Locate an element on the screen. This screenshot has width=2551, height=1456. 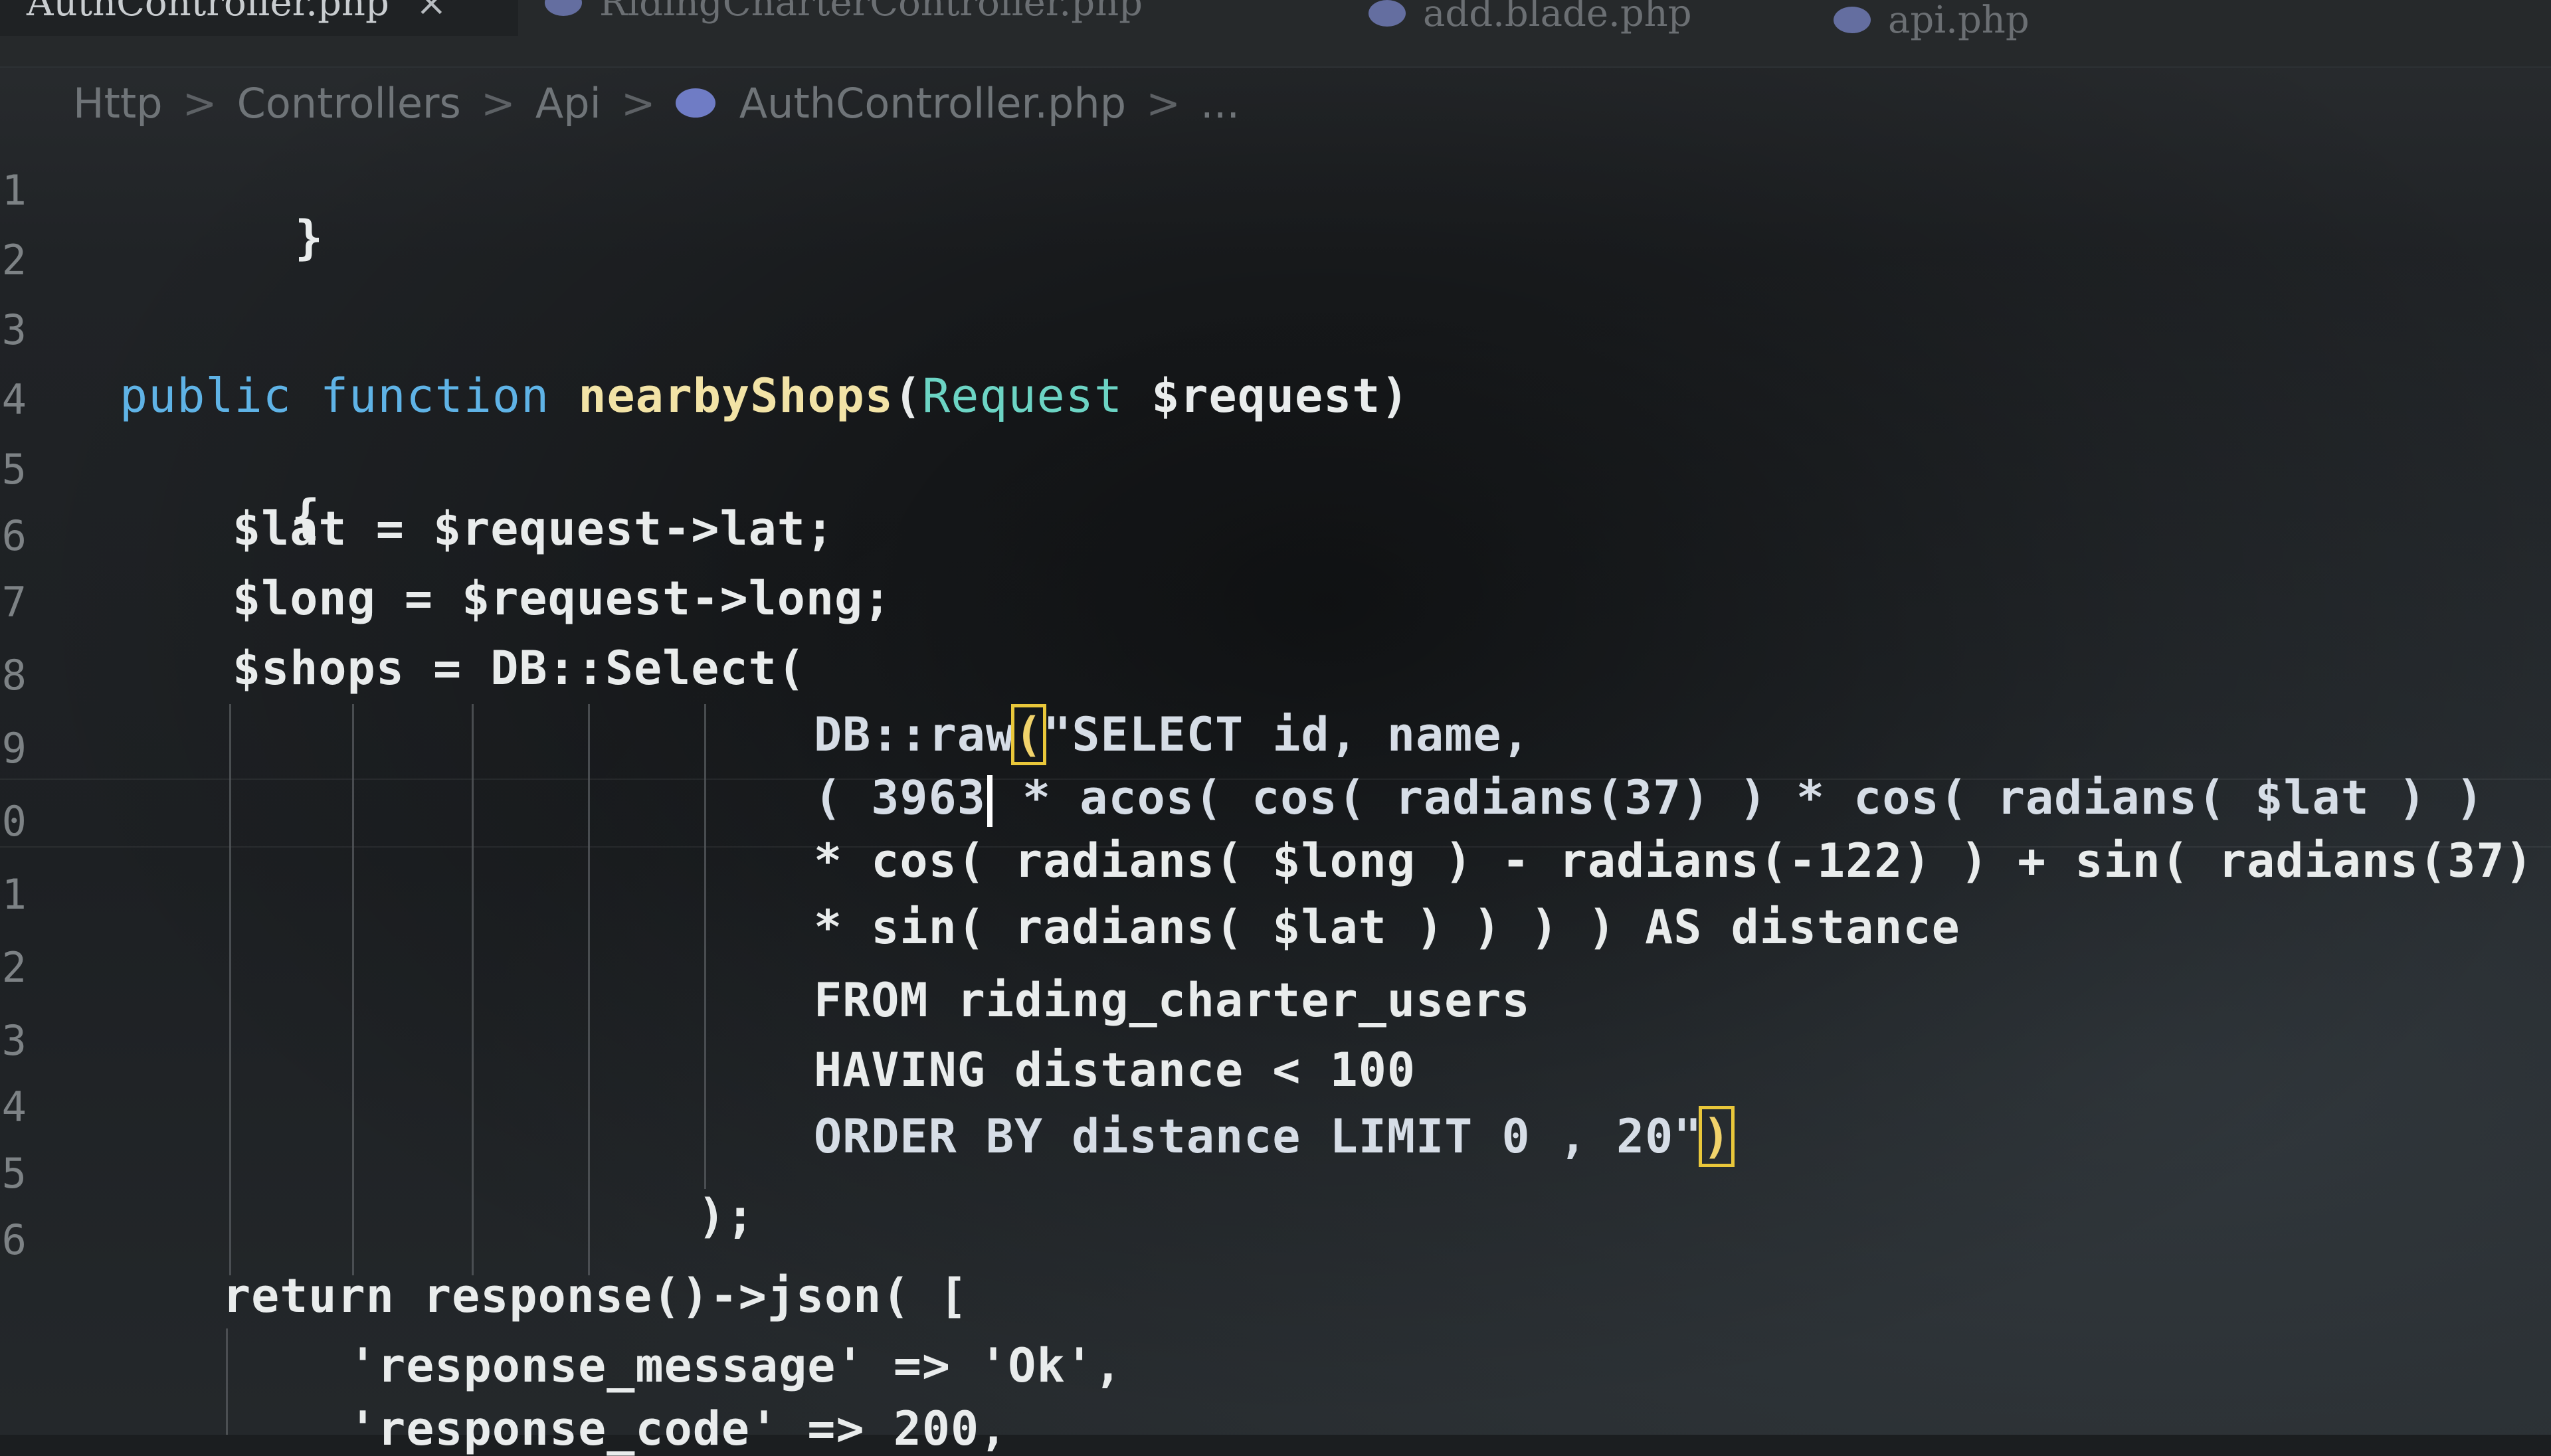
sql-text: ORDER BY distance LIMIT 0 , 20" is located at coordinates (1258, 1136).